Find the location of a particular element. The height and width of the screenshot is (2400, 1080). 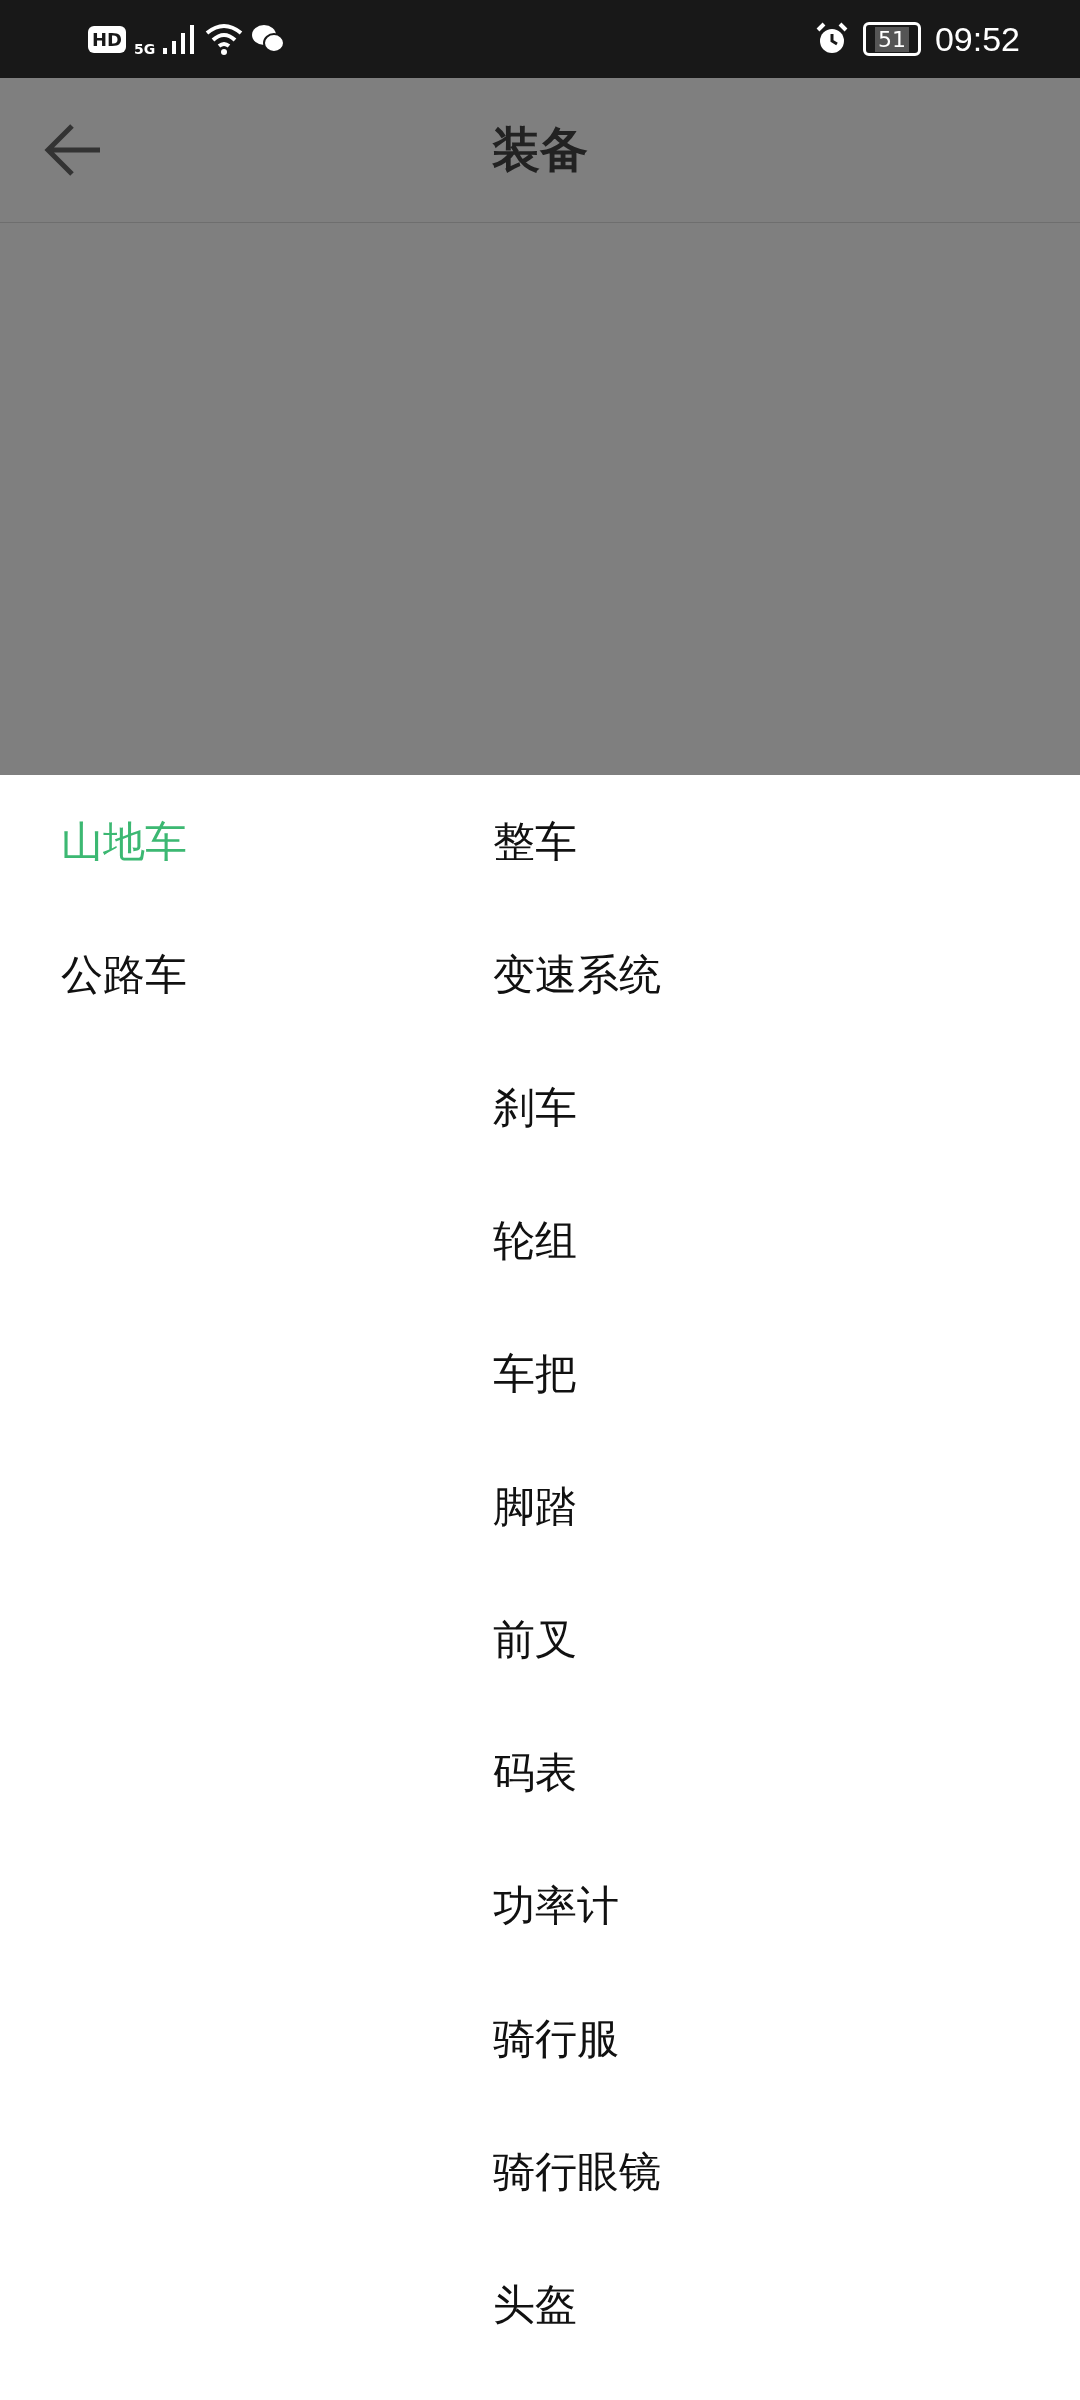

subcategory-item: 码表 is located at coordinates (535, 1772).